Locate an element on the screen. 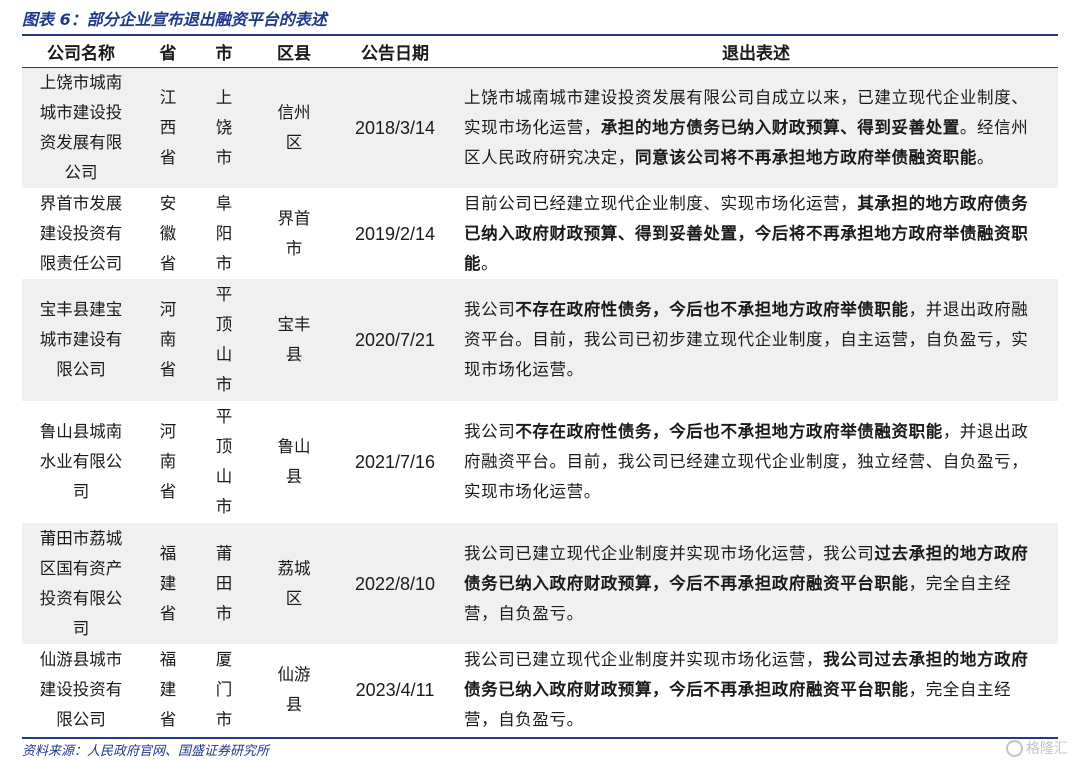 This screenshot has width=1080, height=761. watermark: 格隆汇 is located at coordinates (1037, 748).